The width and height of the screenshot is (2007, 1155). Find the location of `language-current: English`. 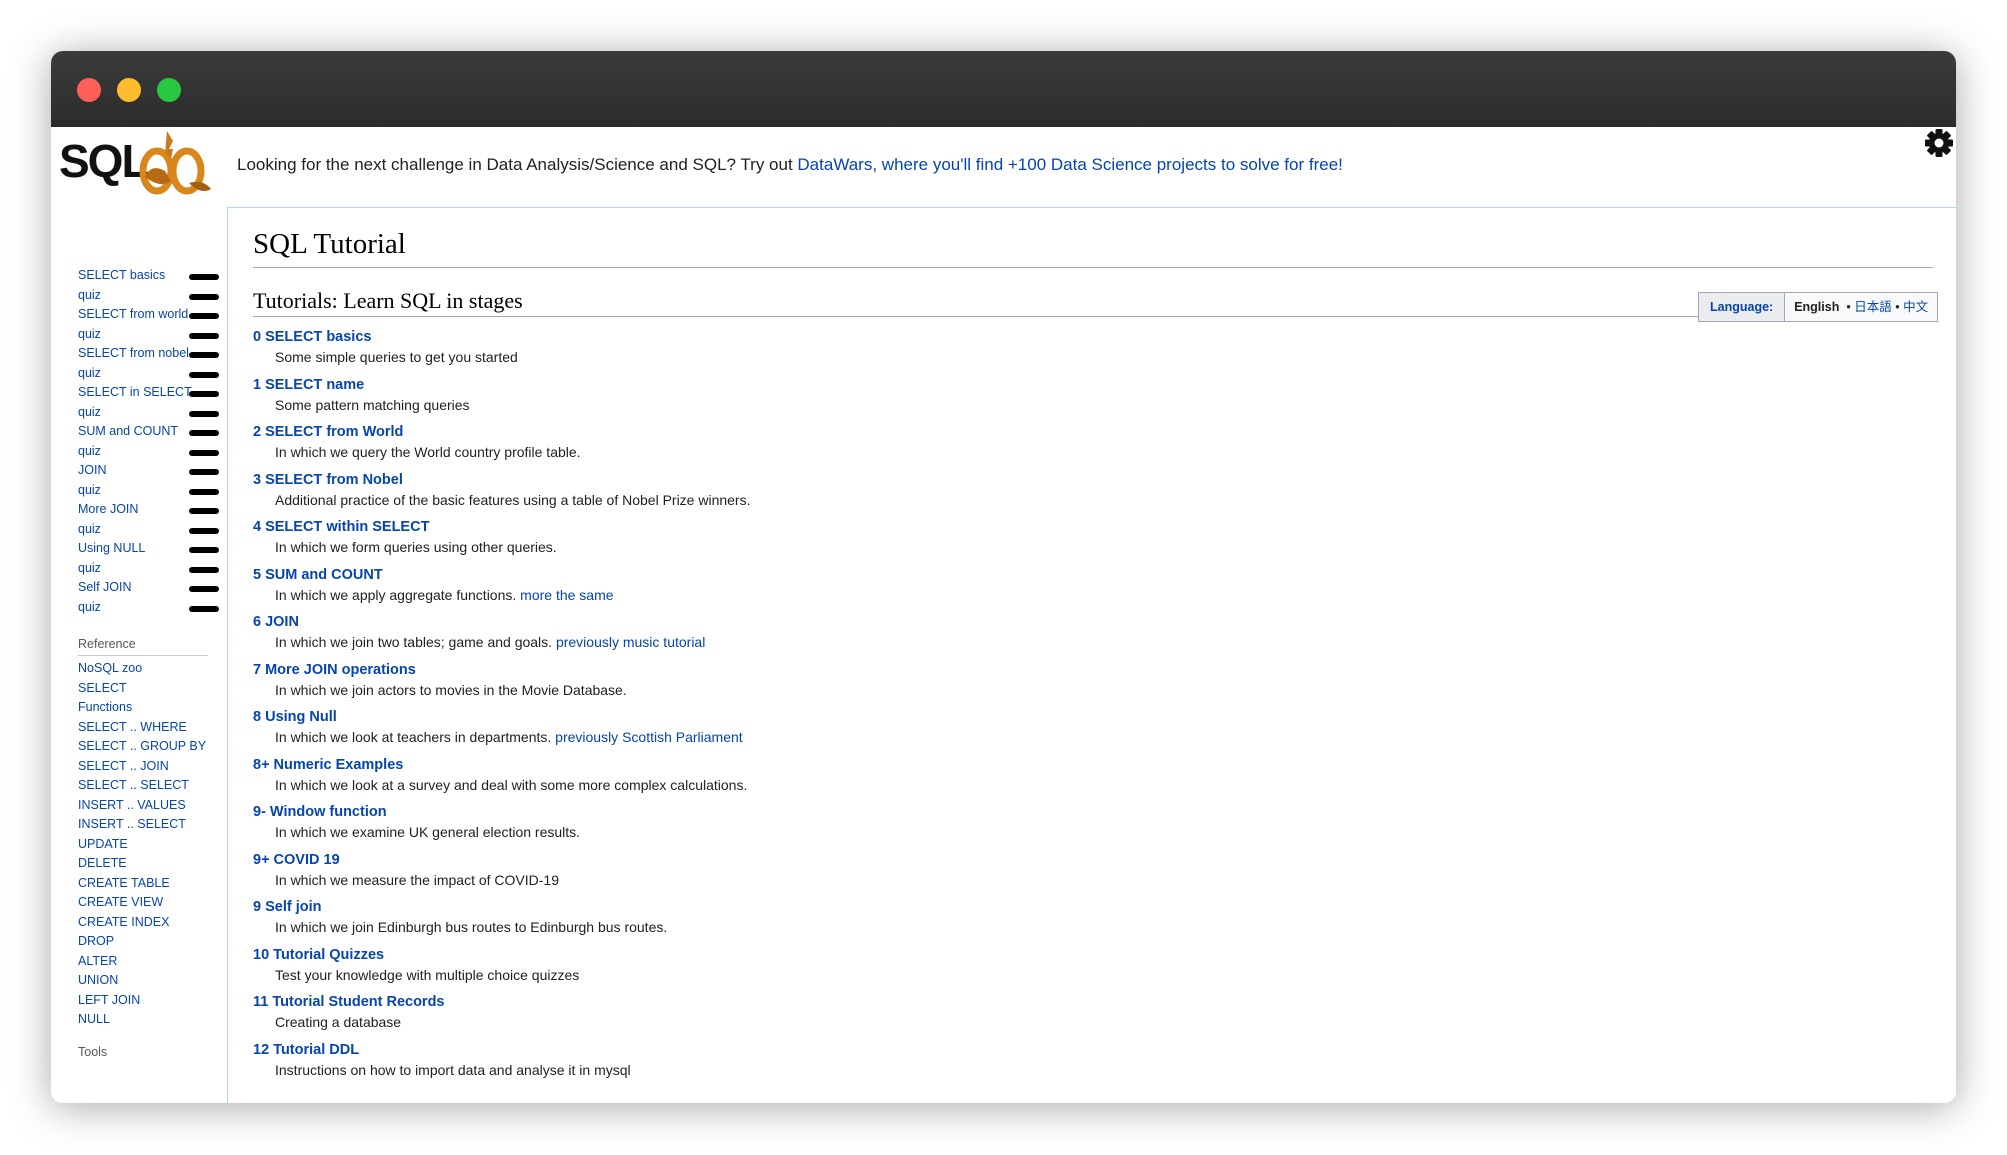

language-current: English is located at coordinates (1817, 307).